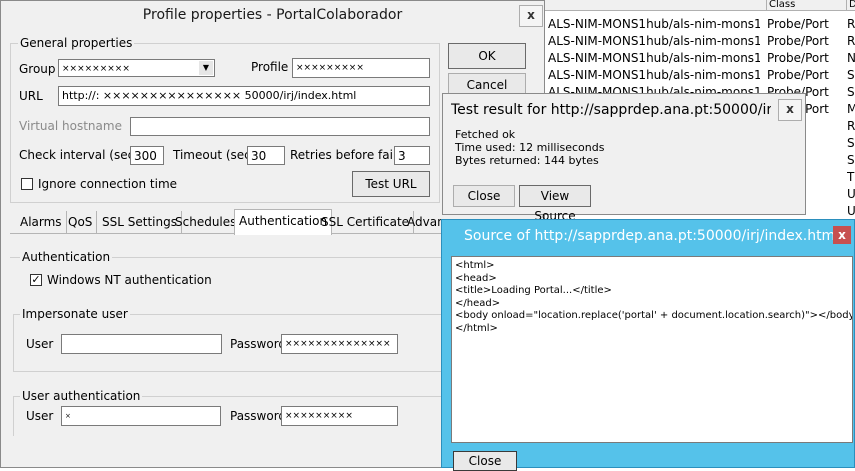  Describe the element at coordinates (66, 257) in the screenshot. I see `authentication-group-title: Authentication` at that location.